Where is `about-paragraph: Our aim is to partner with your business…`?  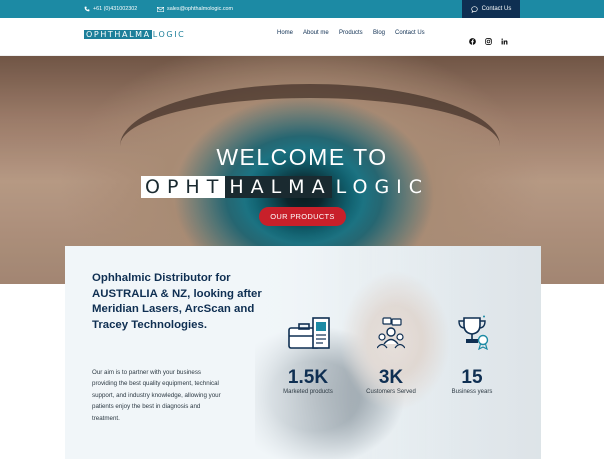
about-paragraph: Our aim is to partner with your business… is located at coordinates (156, 395).